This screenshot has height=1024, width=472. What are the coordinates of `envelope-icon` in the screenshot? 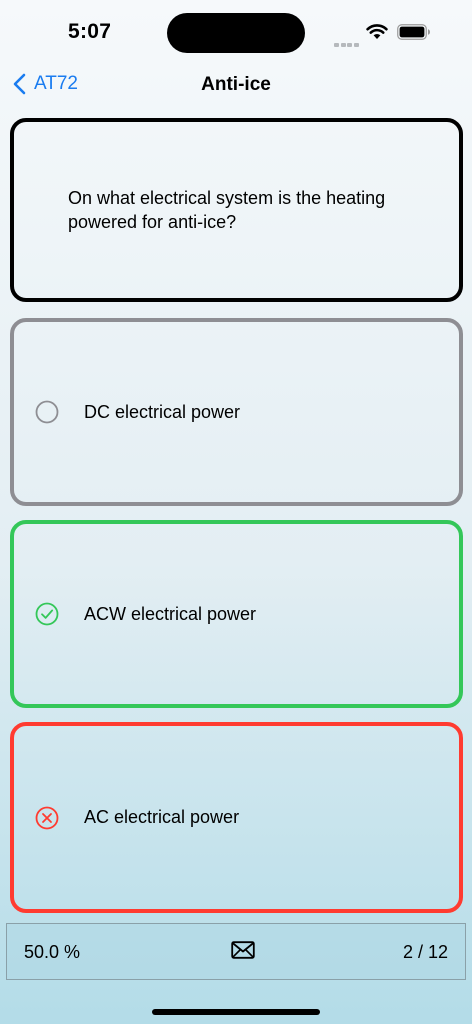 It's located at (243, 950).